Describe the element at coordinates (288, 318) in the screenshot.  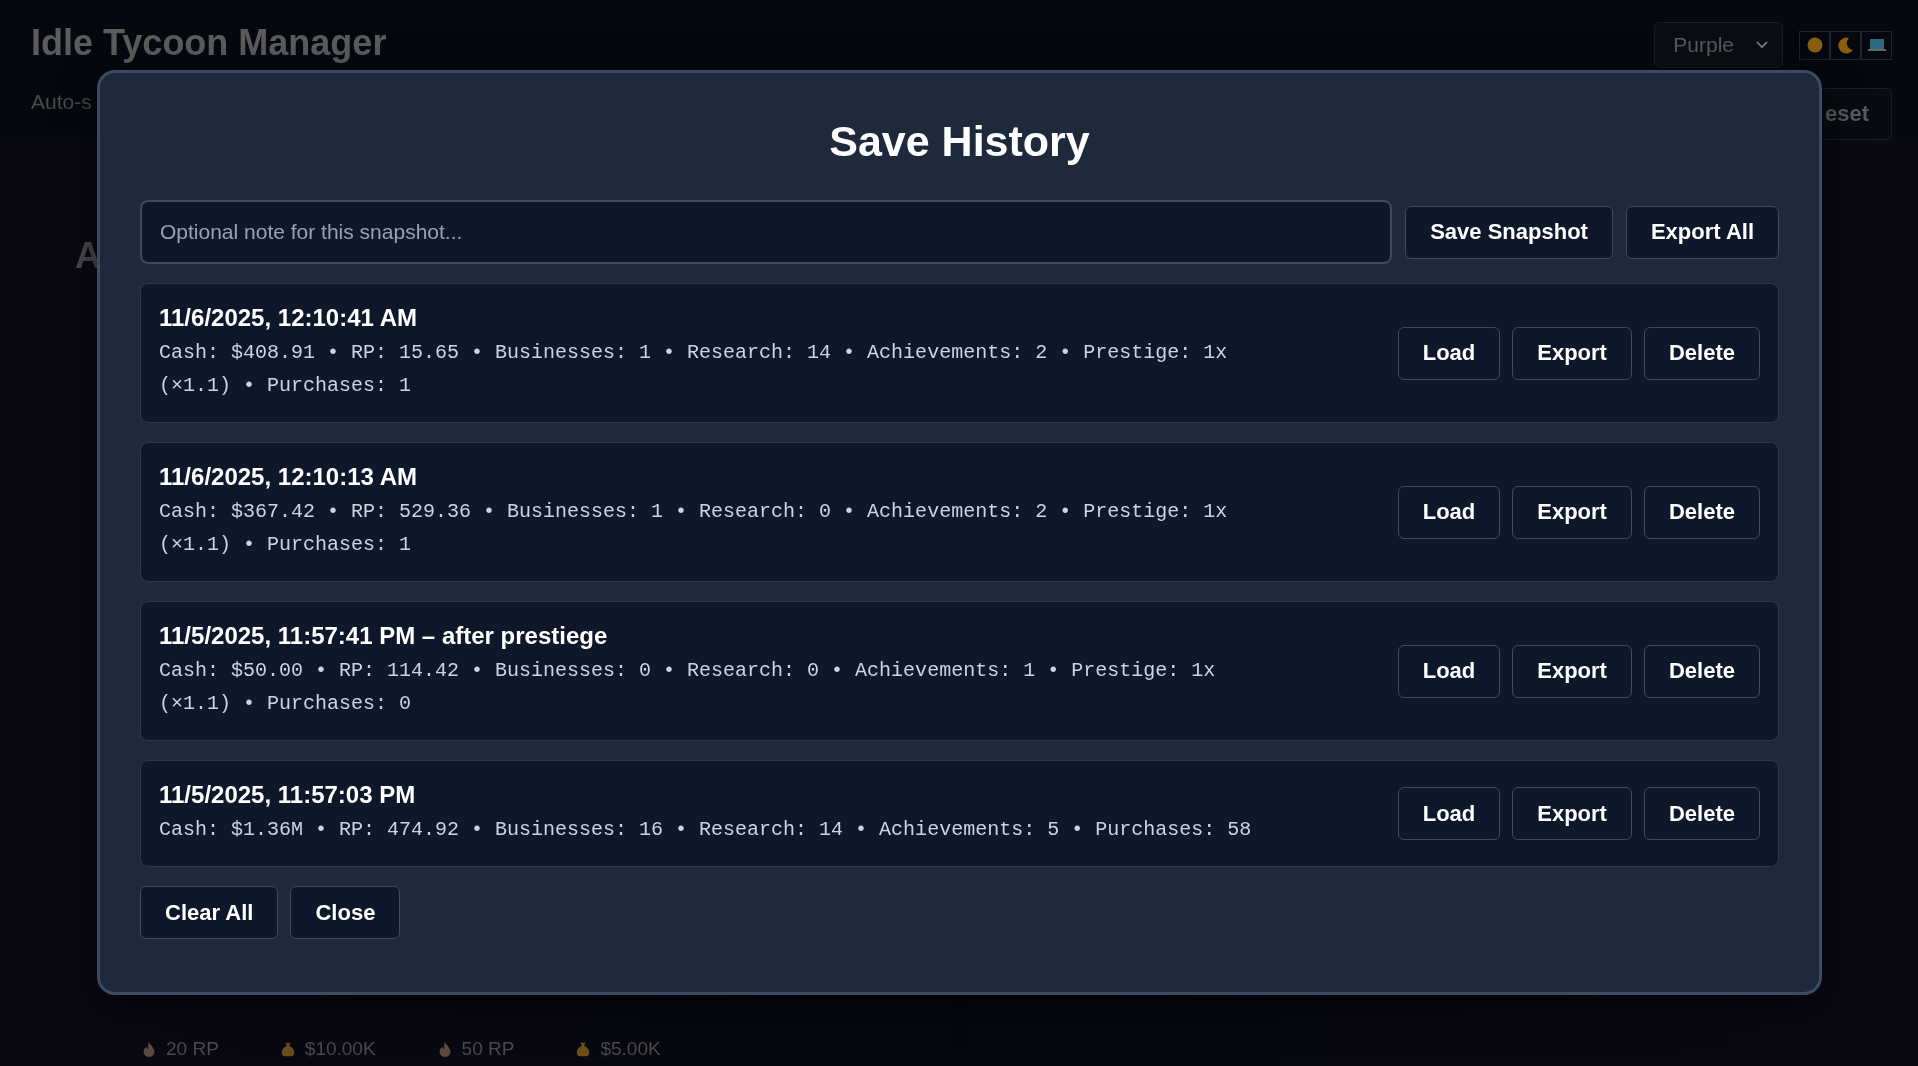
I see `snapshot-title: 11/6/2025, 12:10:41 AM` at that location.